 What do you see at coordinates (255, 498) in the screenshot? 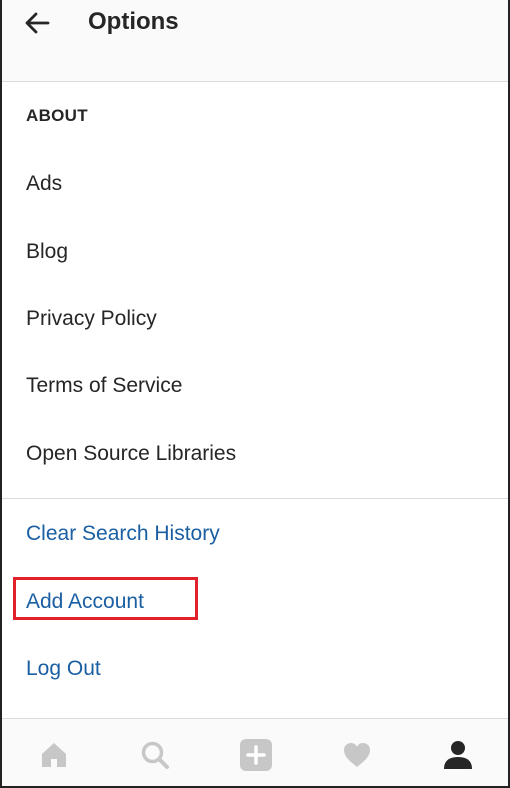
I see `section-divider` at bounding box center [255, 498].